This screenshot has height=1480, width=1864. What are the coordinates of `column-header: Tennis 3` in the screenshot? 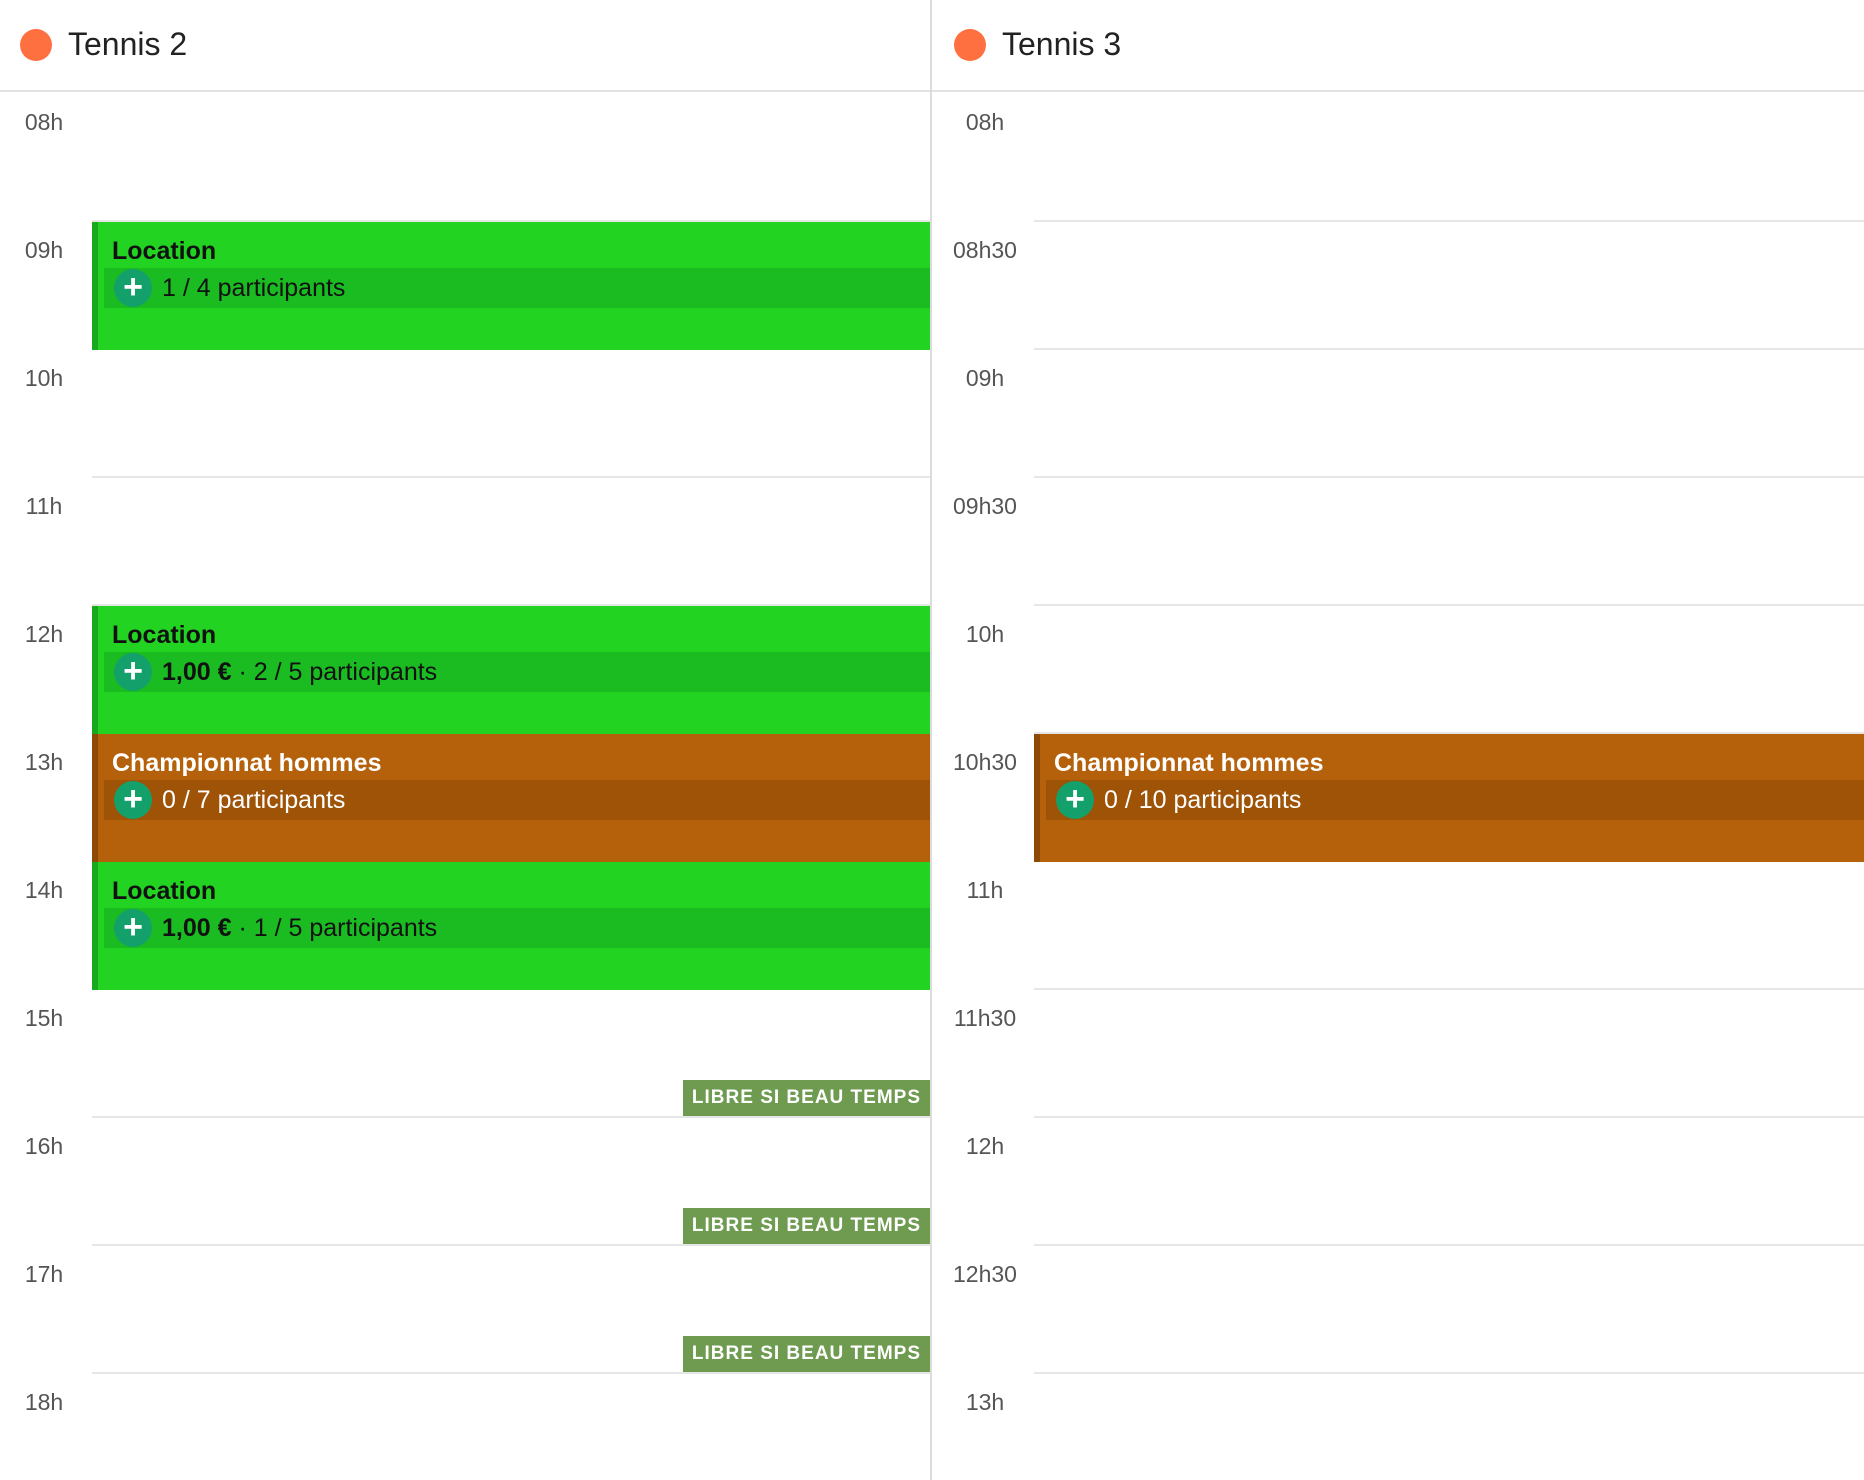 It's located at (1398, 46).